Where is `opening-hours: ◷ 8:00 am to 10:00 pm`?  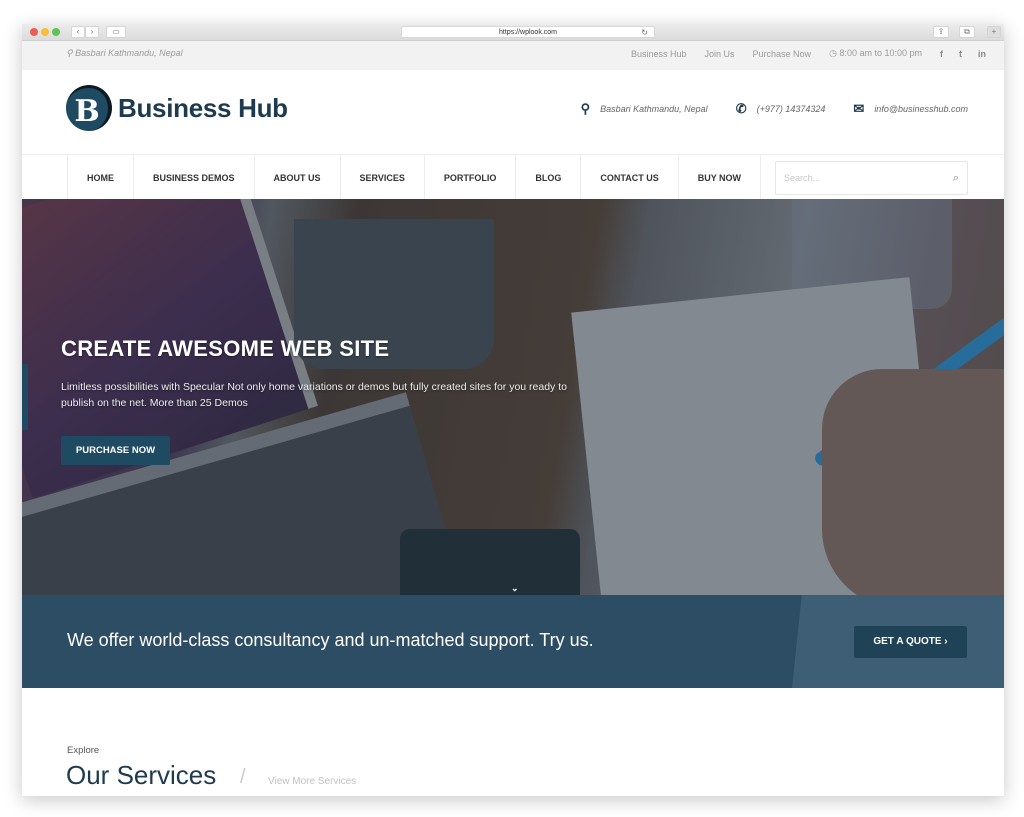
opening-hours: ◷ 8:00 am to 10:00 pm is located at coordinates (875, 53).